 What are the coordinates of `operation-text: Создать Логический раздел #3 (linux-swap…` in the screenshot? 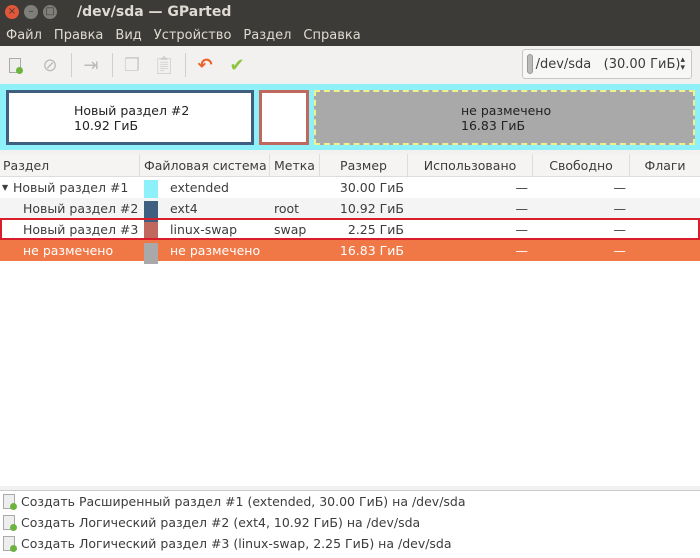 It's located at (236, 543).